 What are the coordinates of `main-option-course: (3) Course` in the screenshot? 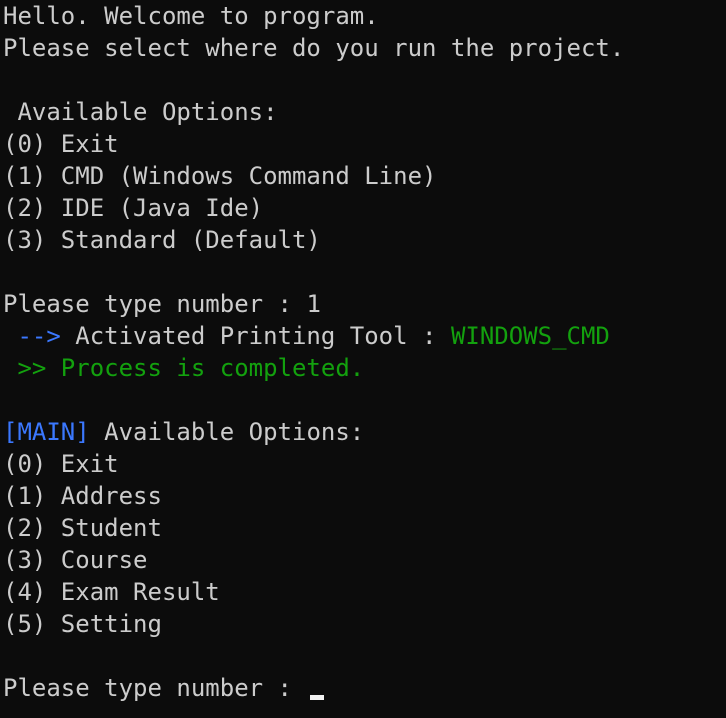 It's located at (75, 560).